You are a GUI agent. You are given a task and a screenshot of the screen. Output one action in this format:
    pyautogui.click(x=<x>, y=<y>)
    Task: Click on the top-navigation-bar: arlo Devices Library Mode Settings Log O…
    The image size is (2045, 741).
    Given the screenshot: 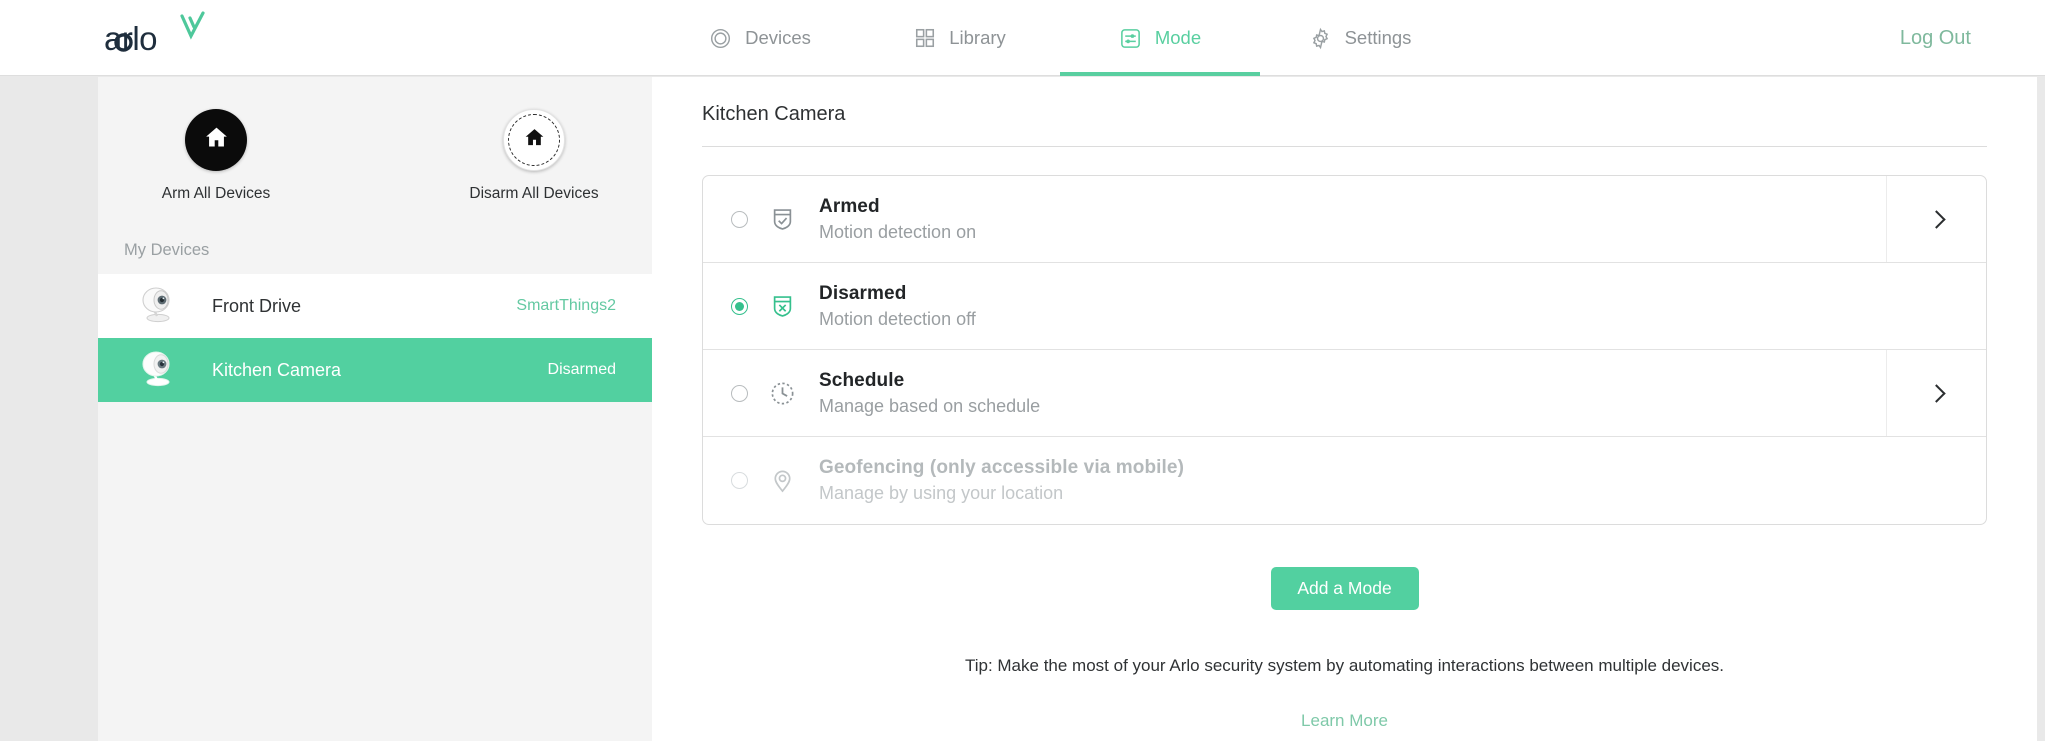 What is the action you would take?
    pyautogui.click(x=1022, y=38)
    